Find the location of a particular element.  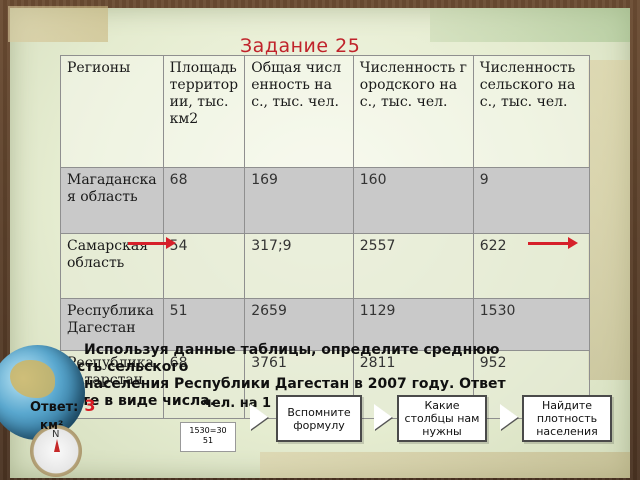

slide-title: Задание 25 is located at coordinates (300, 46).